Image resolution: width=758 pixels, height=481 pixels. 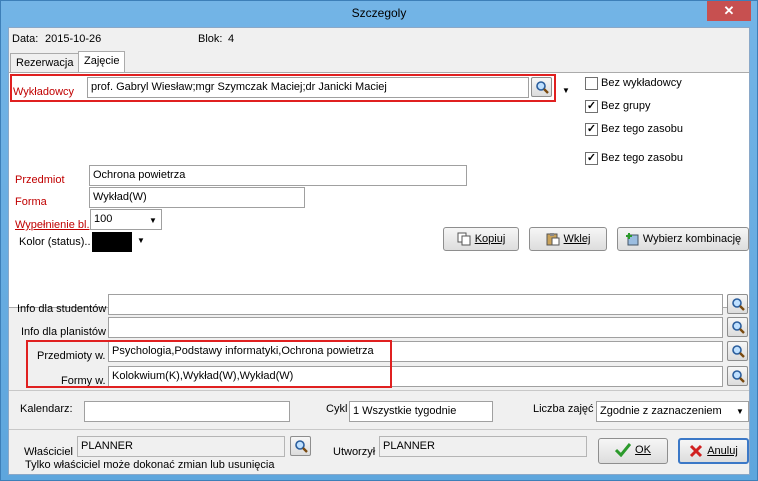 I want to click on close-button: ✕, so click(x=729, y=11).